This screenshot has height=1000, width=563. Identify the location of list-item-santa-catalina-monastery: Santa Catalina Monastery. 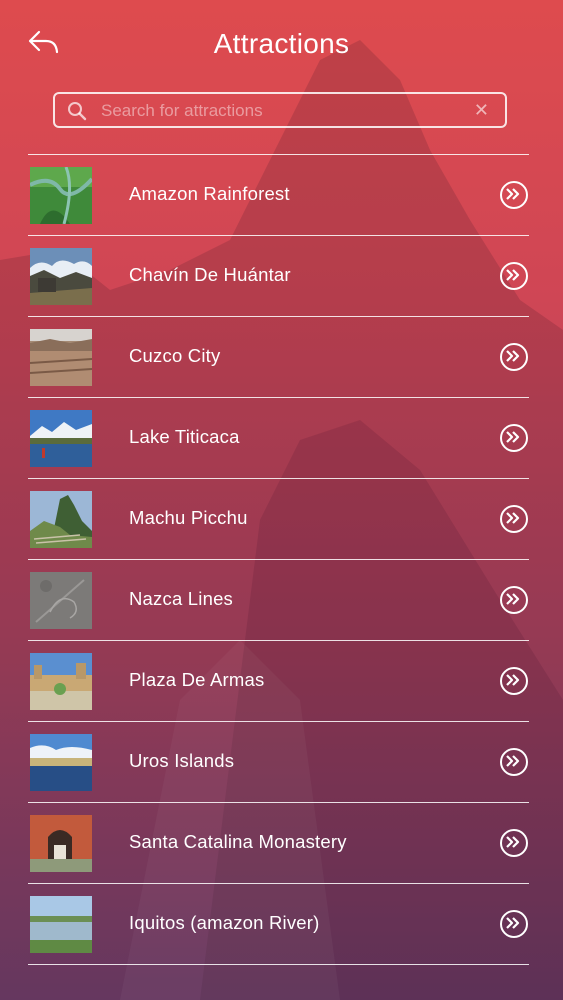
(278, 843).